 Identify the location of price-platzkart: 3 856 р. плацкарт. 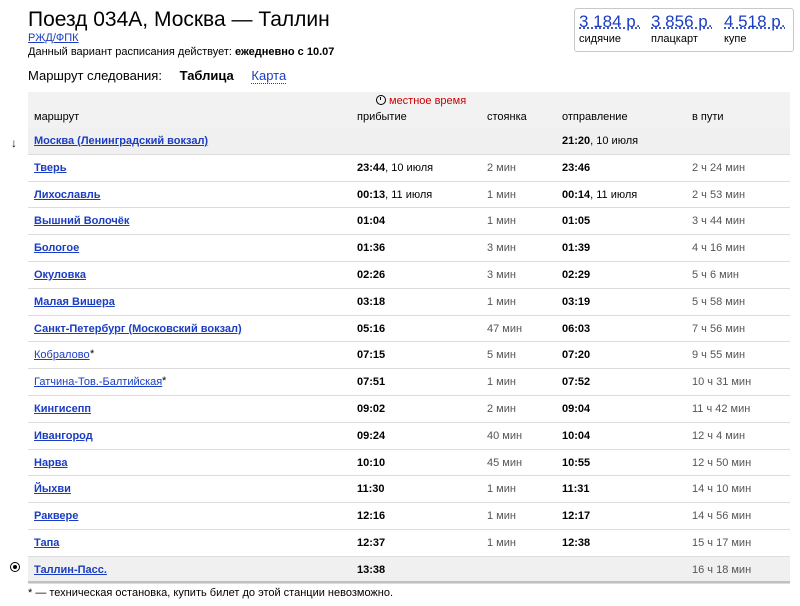
(681, 28).